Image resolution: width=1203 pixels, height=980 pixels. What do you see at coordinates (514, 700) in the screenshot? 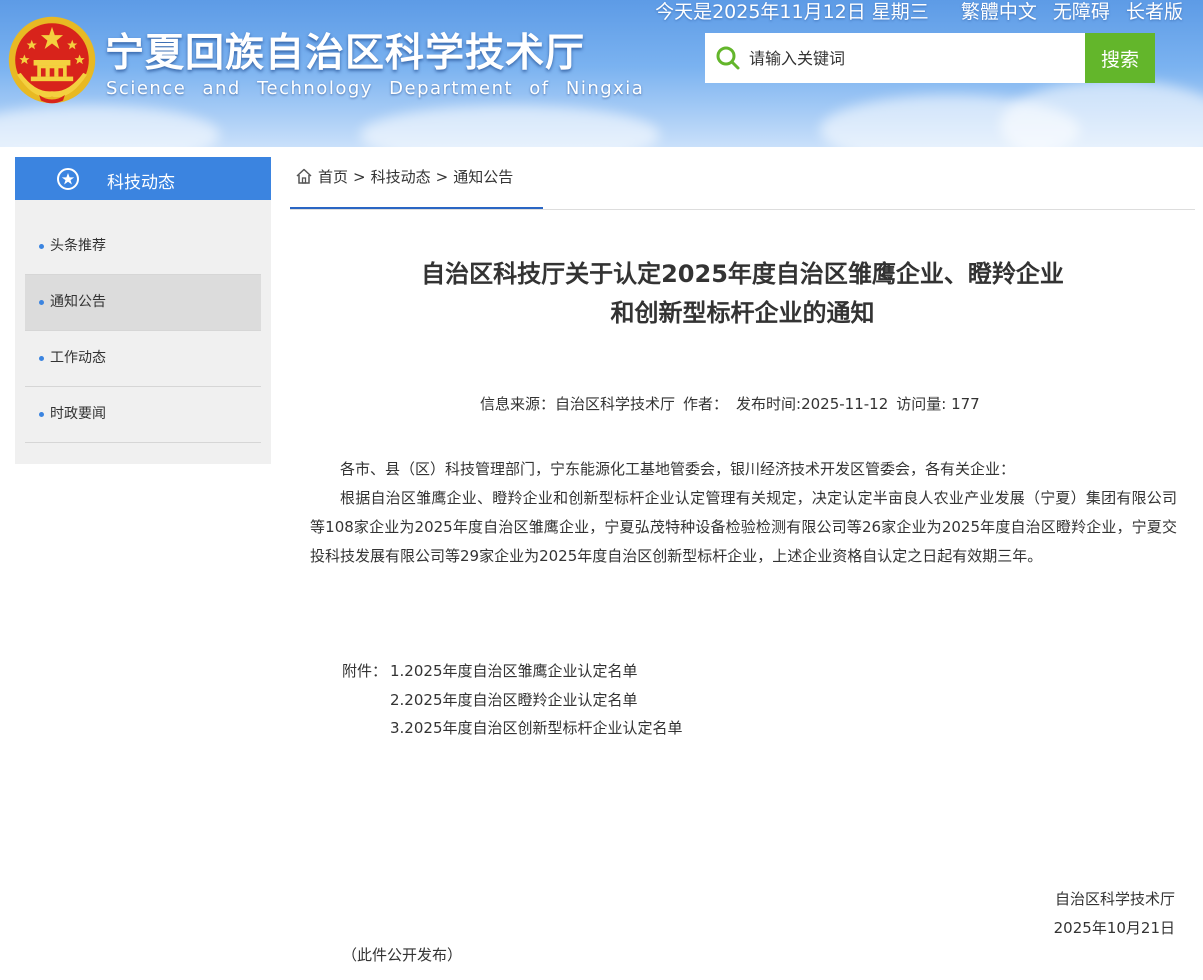
I see `attachment-link: 2.2025年度自治区瞪羚企业认定名单` at bounding box center [514, 700].